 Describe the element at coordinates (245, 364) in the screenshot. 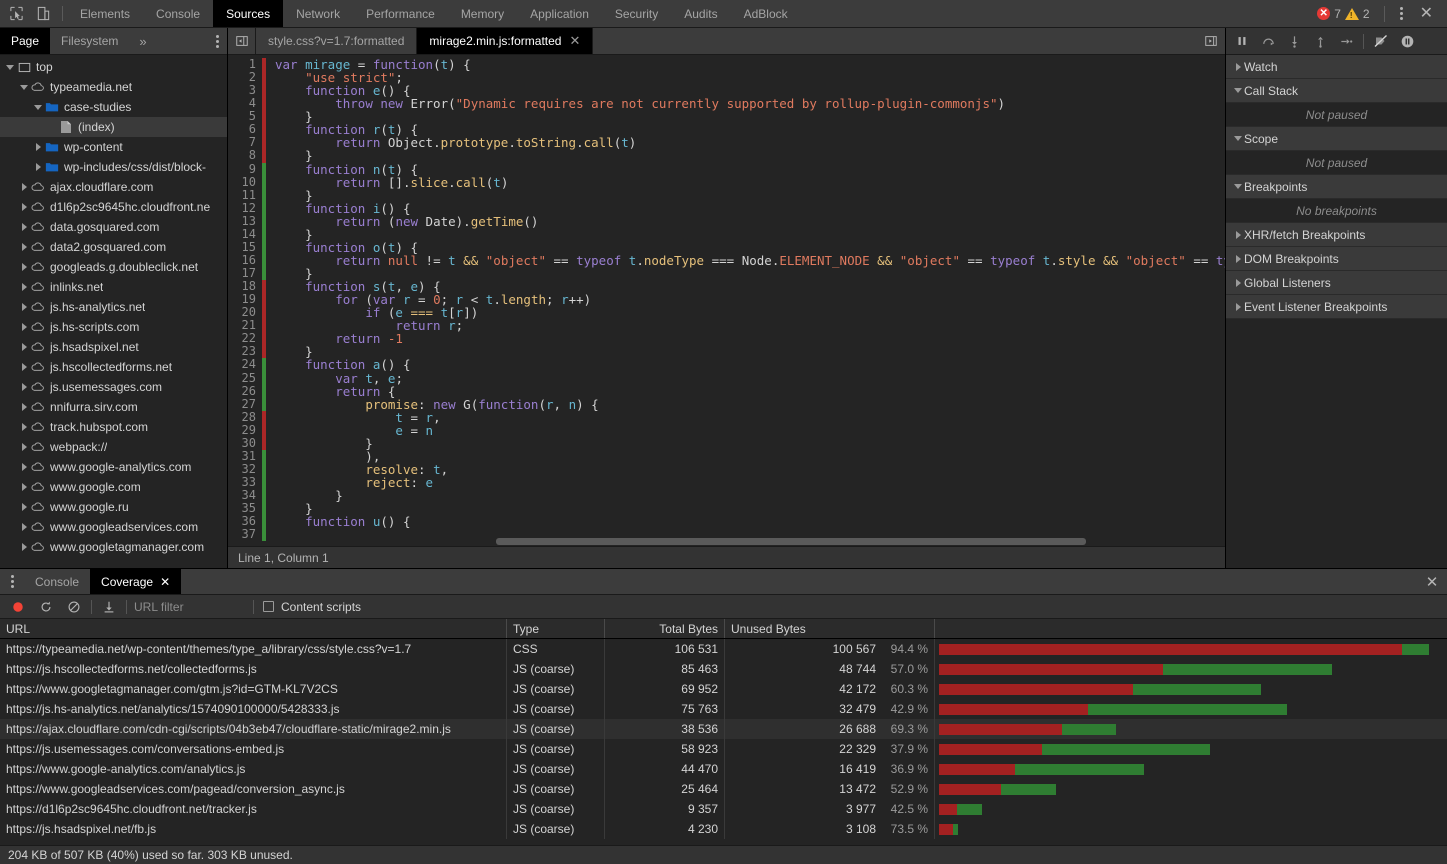

I see `line-number: 24` at that location.